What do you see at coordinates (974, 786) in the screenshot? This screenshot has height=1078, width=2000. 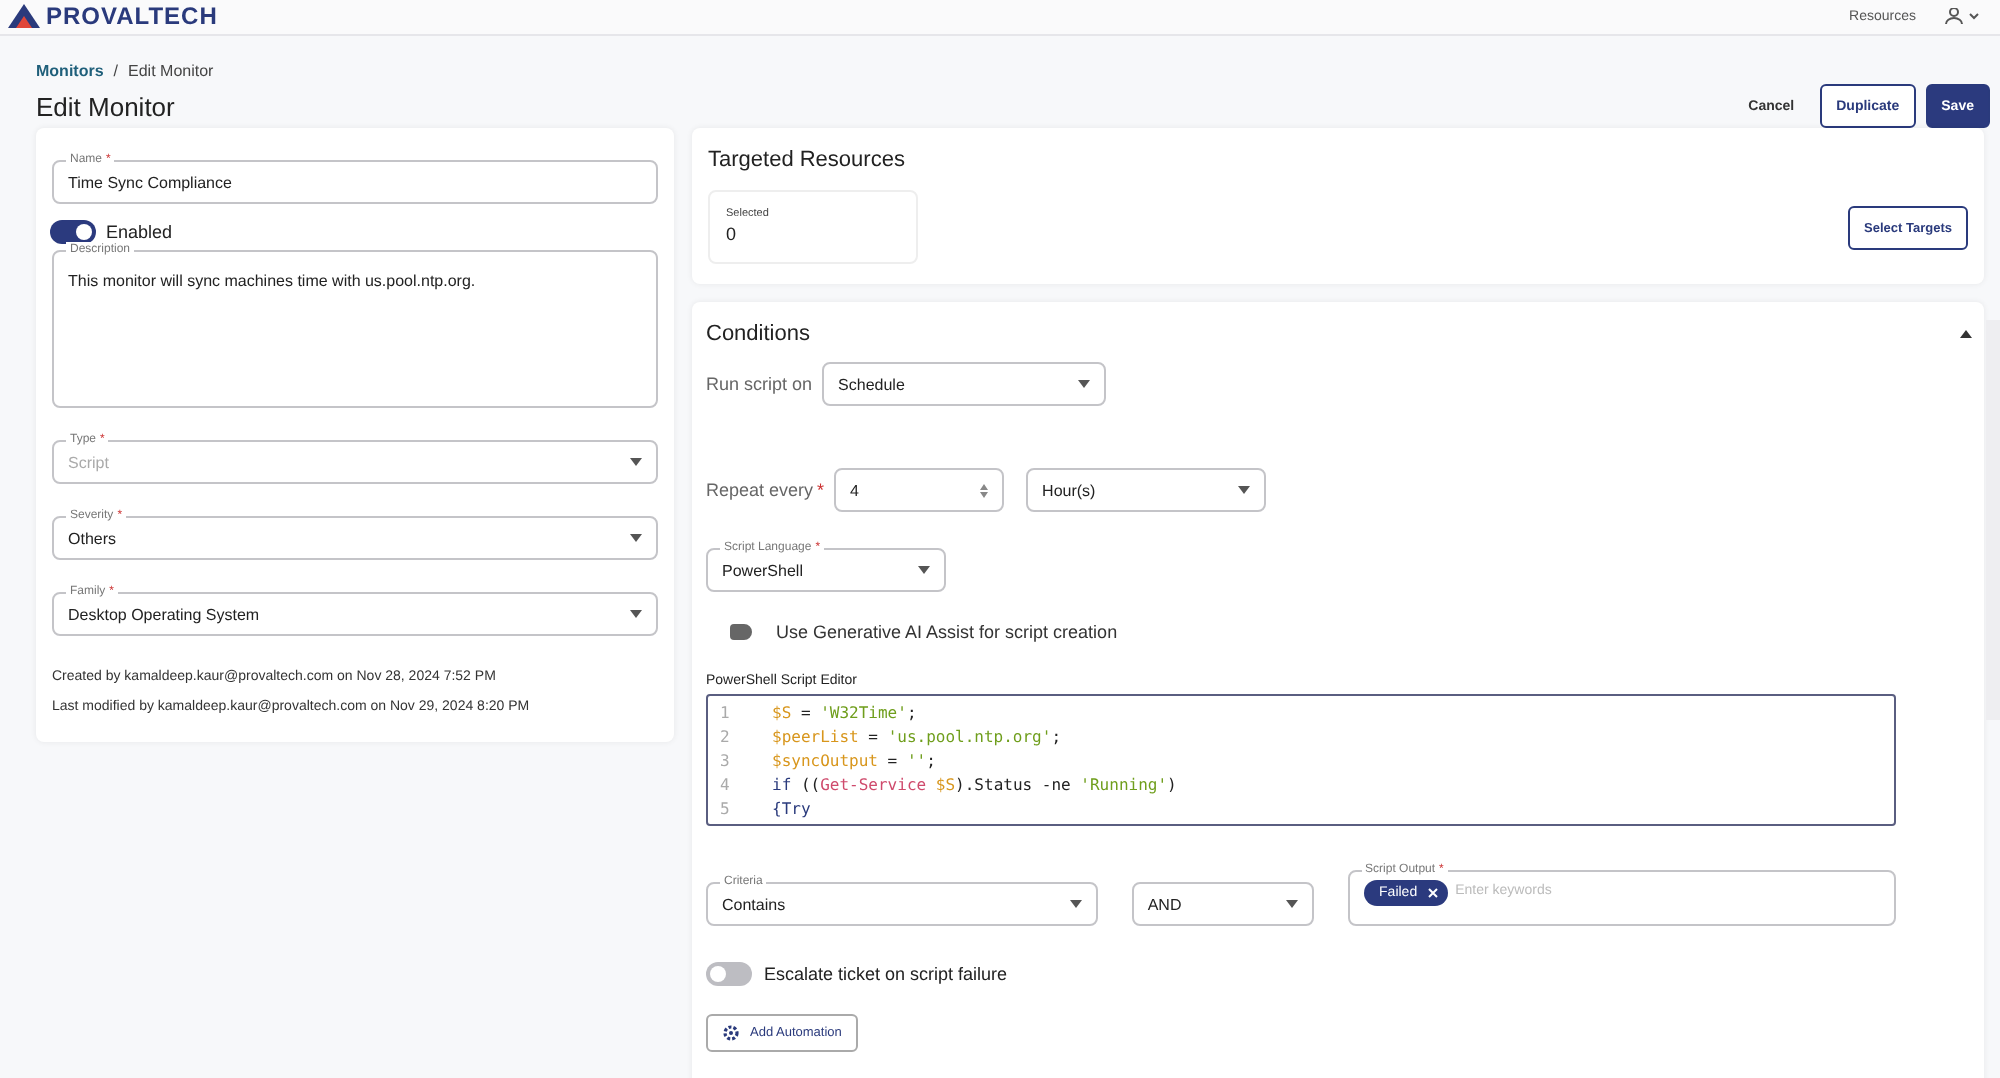 I see `code-line: if ((Get-Service $S).Status -ne 'Running')` at bounding box center [974, 786].